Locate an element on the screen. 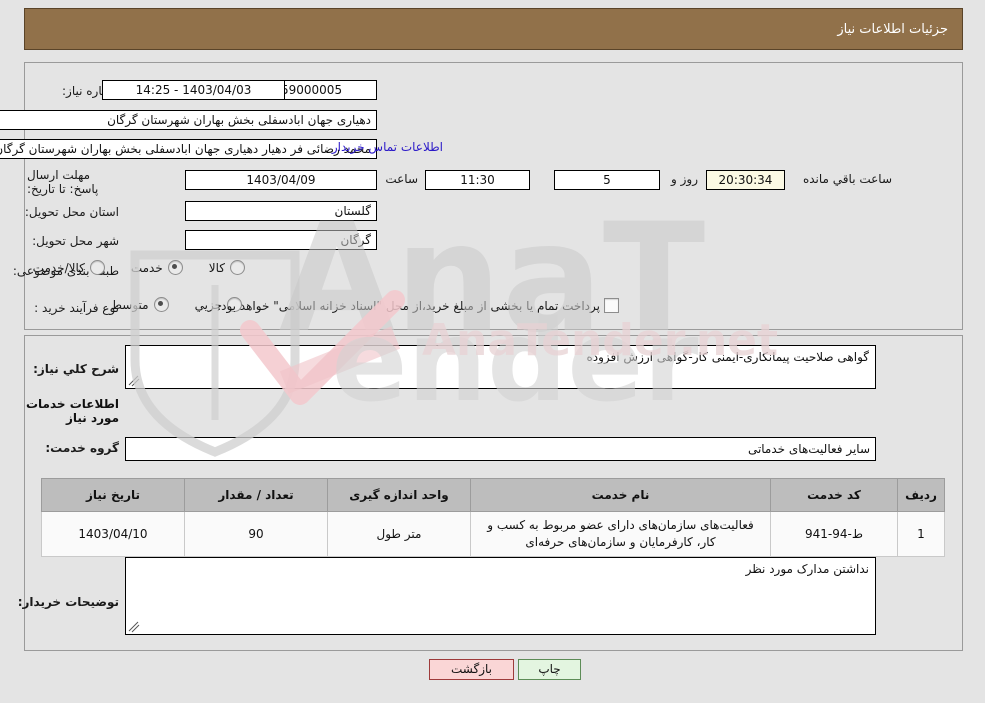  th-service-code: کد خدمت is located at coordinates (834, 495).